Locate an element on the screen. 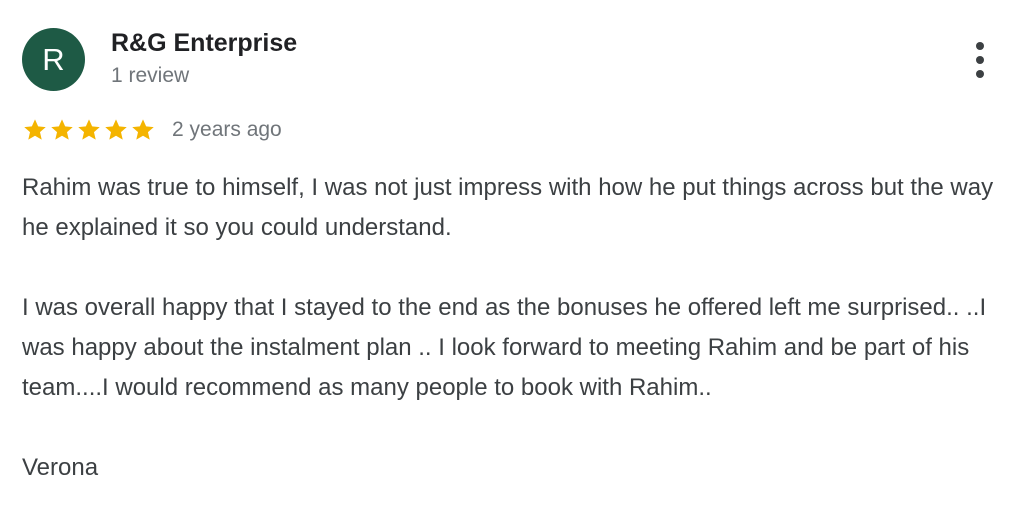 Image resolution: width=1012 pixels, height=532 pixels. more-options-button is located at coordinates (980, 60).